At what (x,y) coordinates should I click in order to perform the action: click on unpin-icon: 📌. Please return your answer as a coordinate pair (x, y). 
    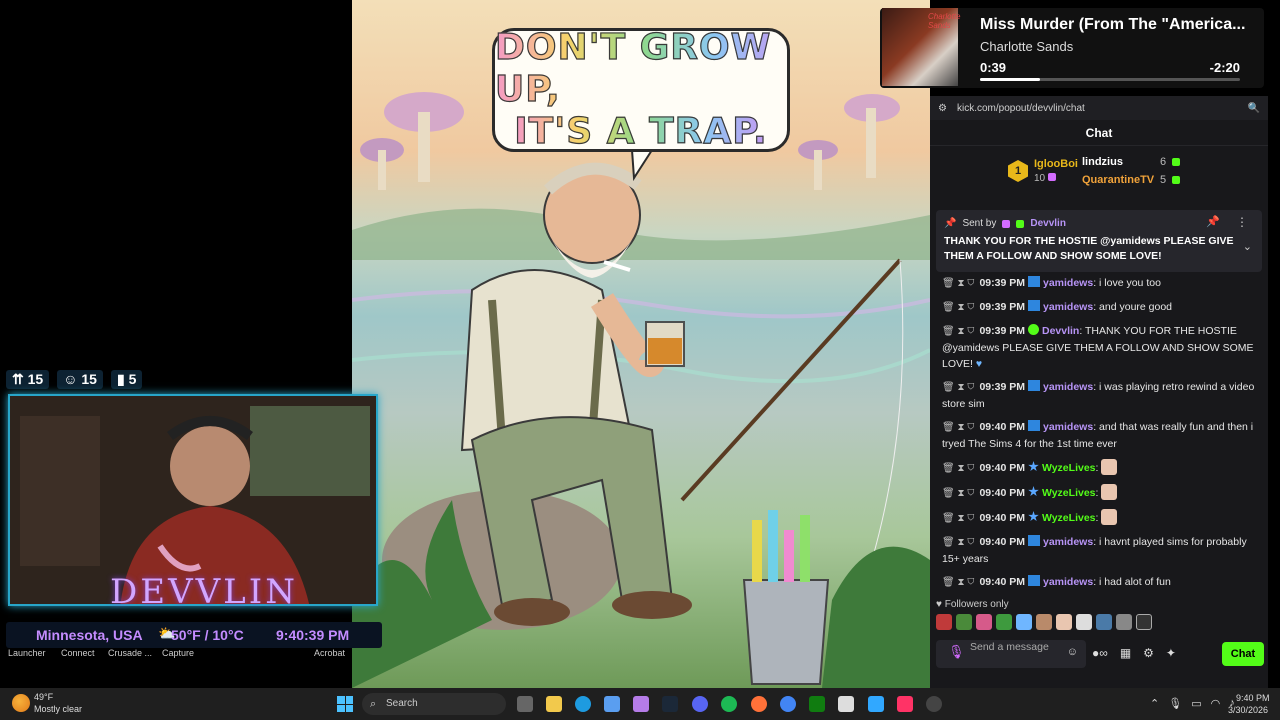
    Looking at the image, I should click on (1213, 222).